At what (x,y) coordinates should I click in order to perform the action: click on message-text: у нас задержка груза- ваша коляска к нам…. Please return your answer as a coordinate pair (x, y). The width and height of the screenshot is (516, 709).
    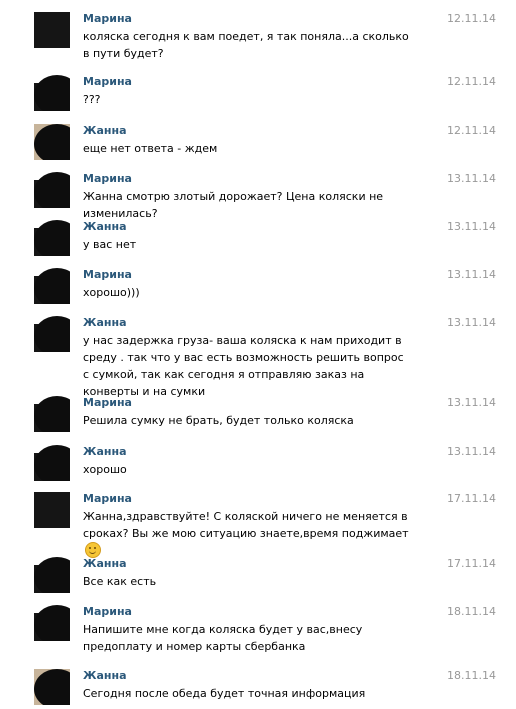
    Looking at the image, I should click on (243, 366).